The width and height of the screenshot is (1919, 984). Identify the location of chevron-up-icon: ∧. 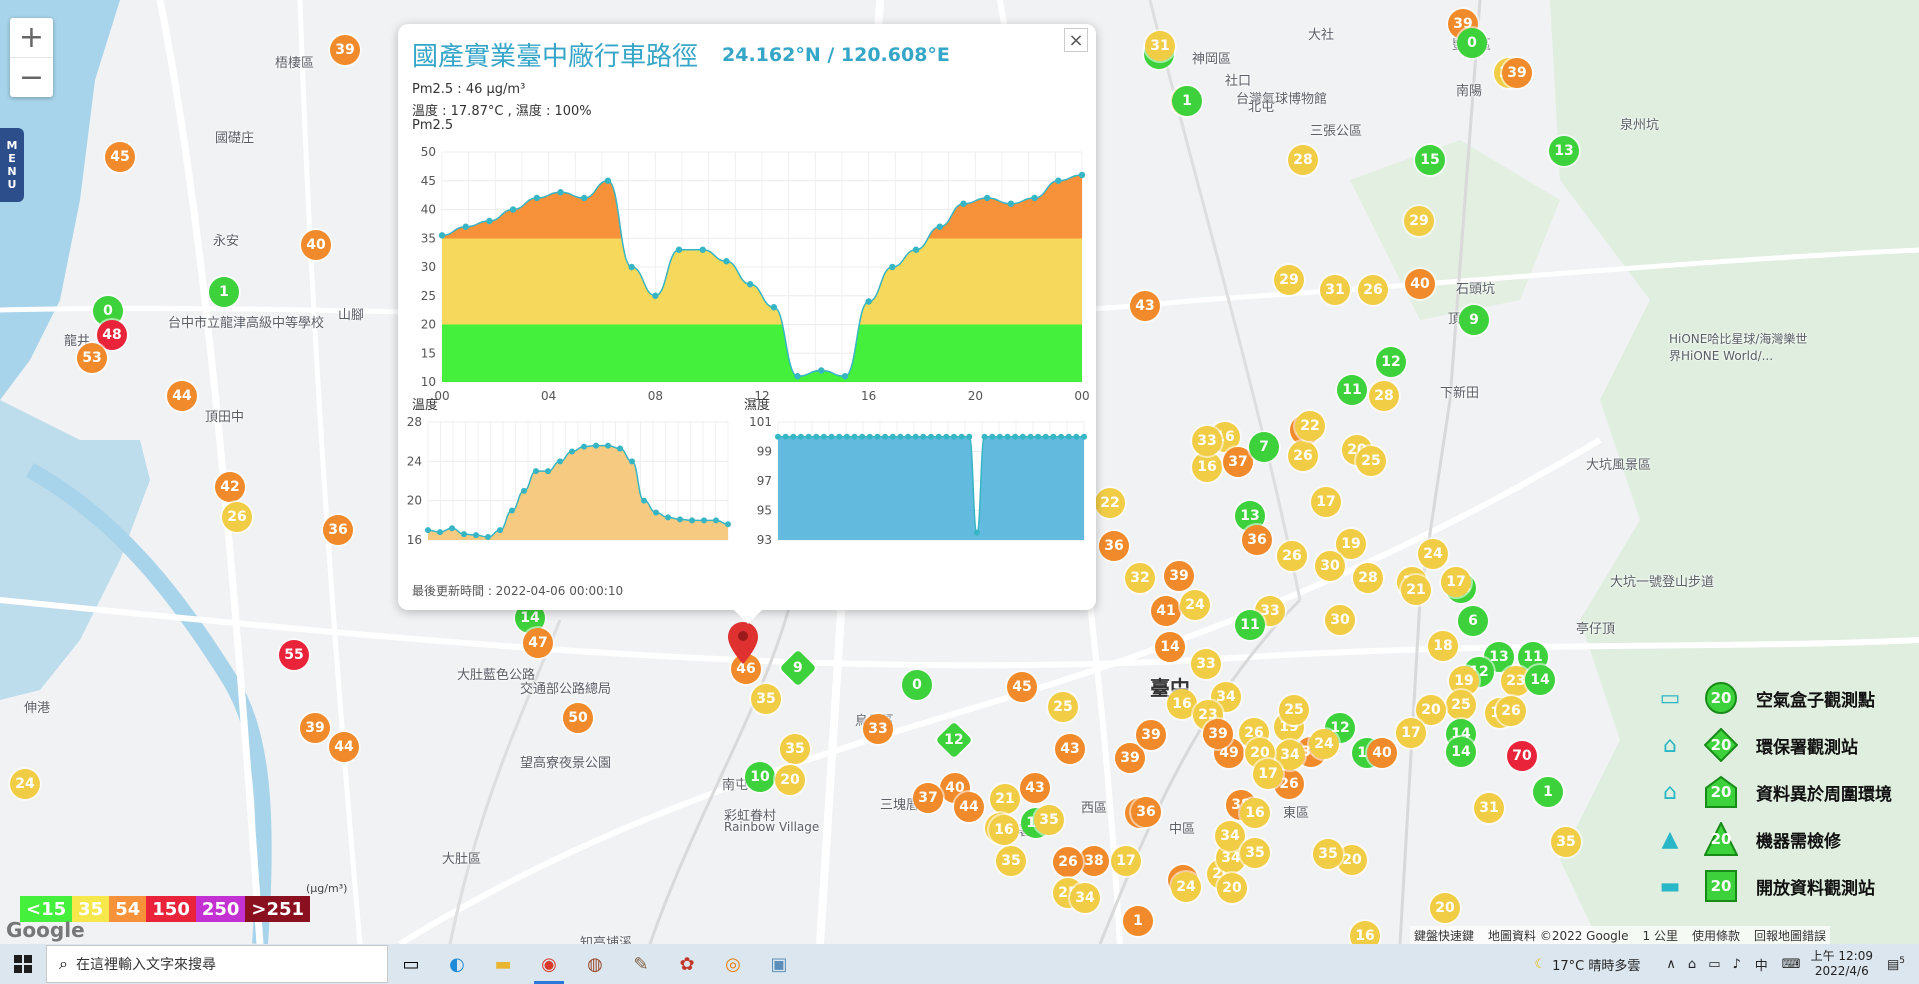
(1671, 964).